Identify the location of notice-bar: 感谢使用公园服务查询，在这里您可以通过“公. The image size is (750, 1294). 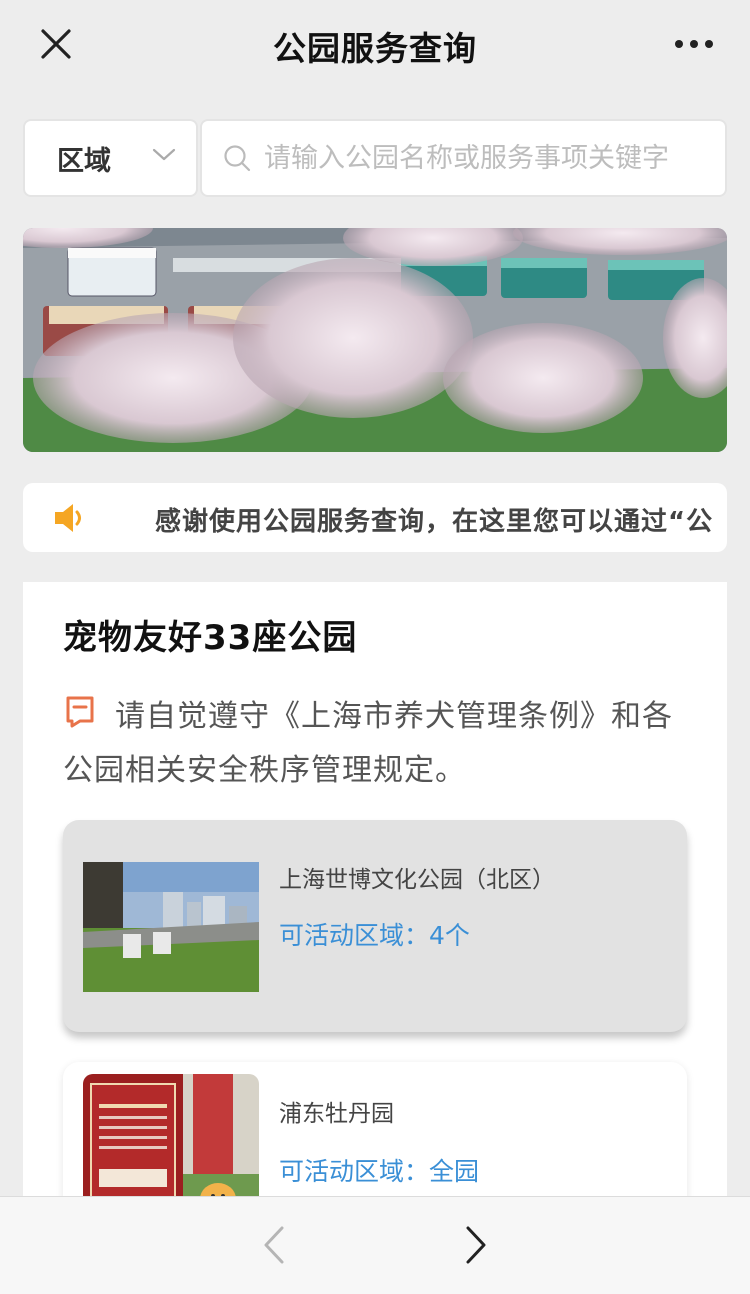
(375, 517).